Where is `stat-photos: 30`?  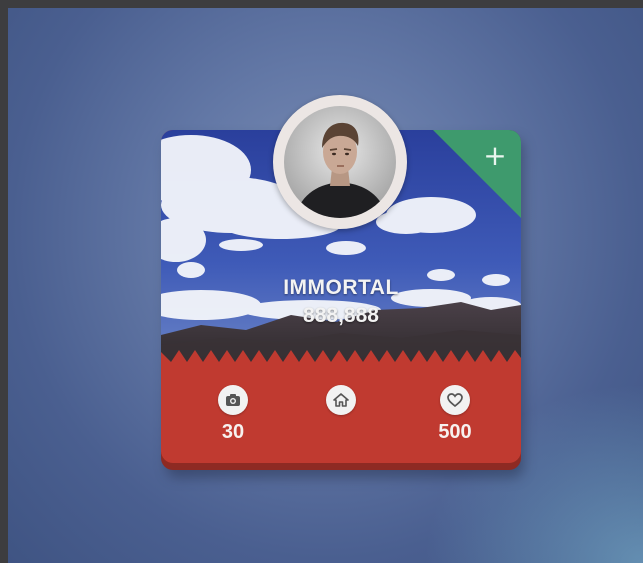
stat-photos: 30 is located at coordinates (233, 414).